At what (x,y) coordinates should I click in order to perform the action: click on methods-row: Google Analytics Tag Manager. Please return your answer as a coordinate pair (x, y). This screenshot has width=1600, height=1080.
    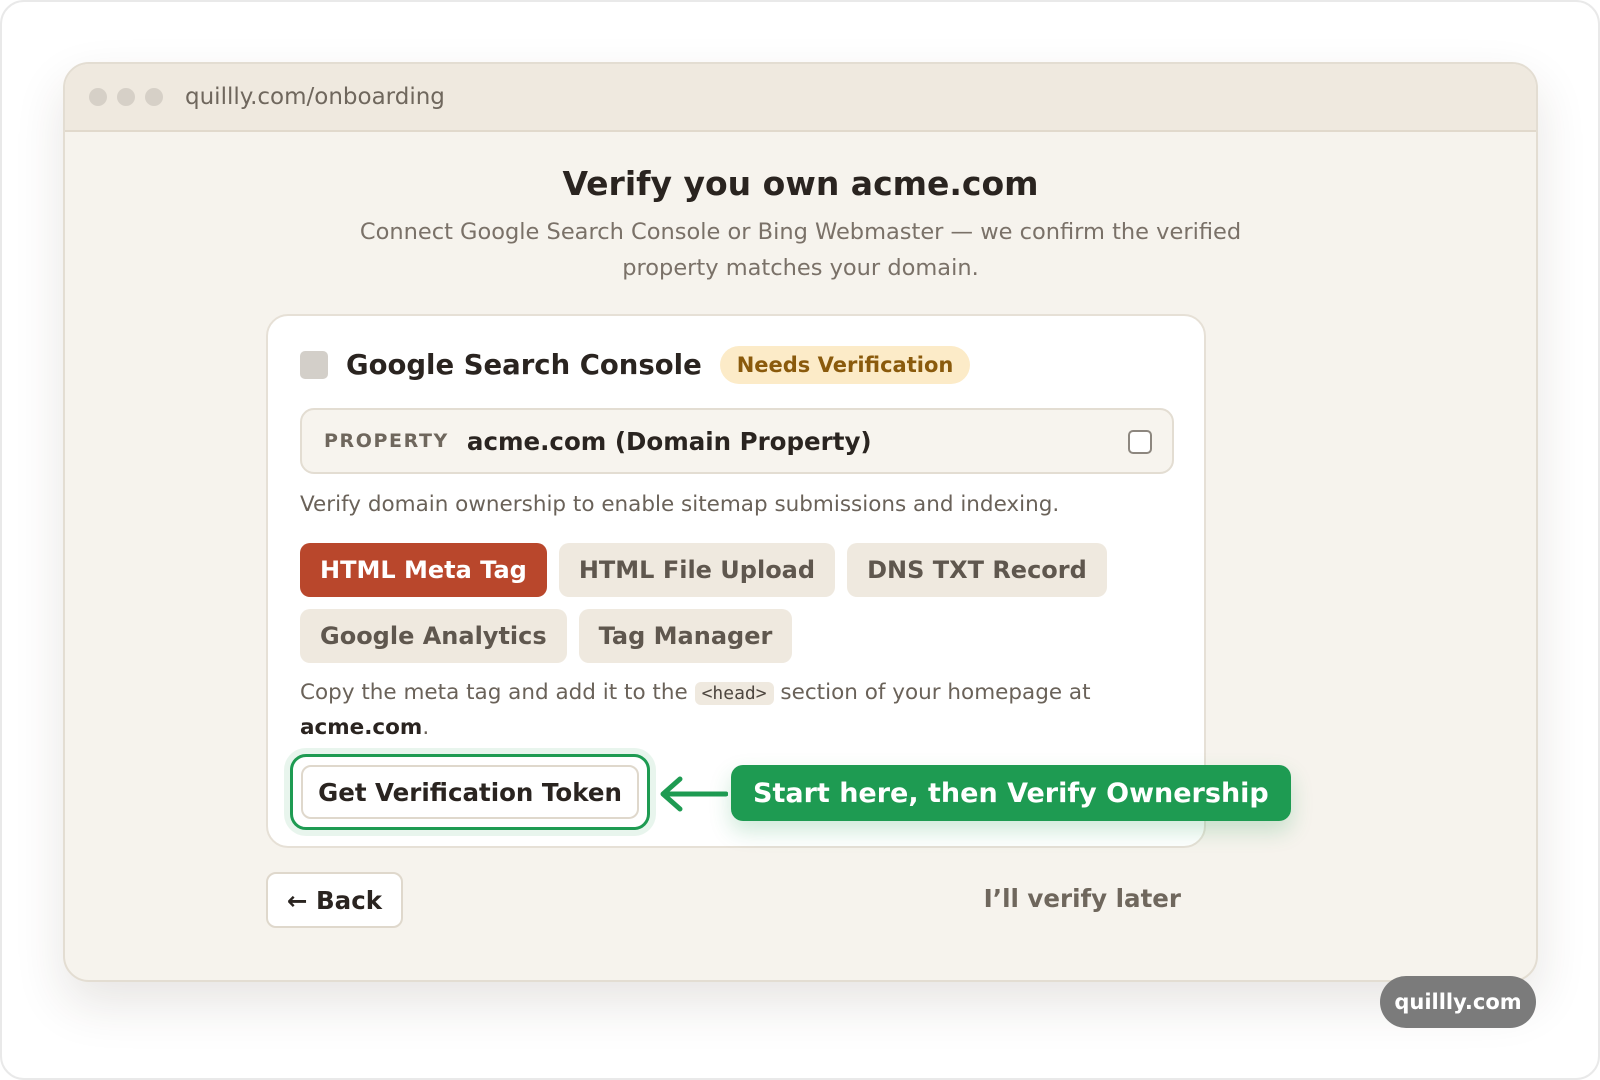
    Looking at the image, I should click on (730, 636).